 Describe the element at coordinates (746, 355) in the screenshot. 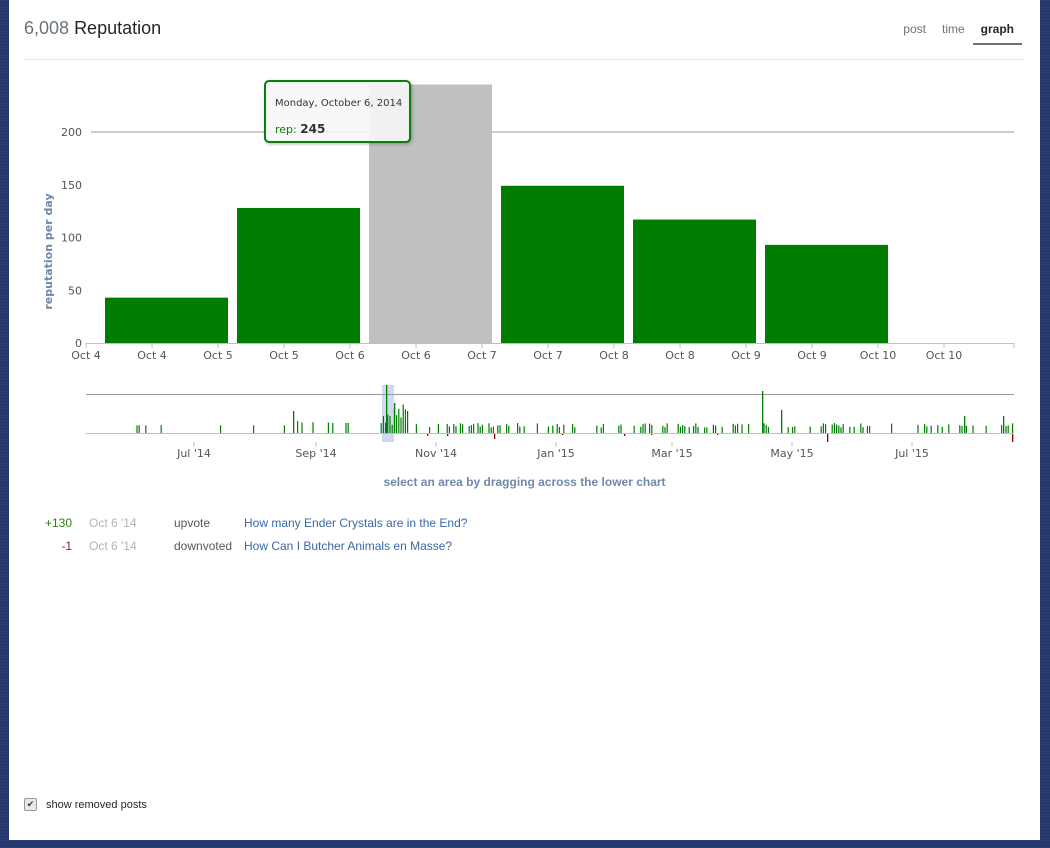

I see `x-tick-label: Oct 9` at that location.